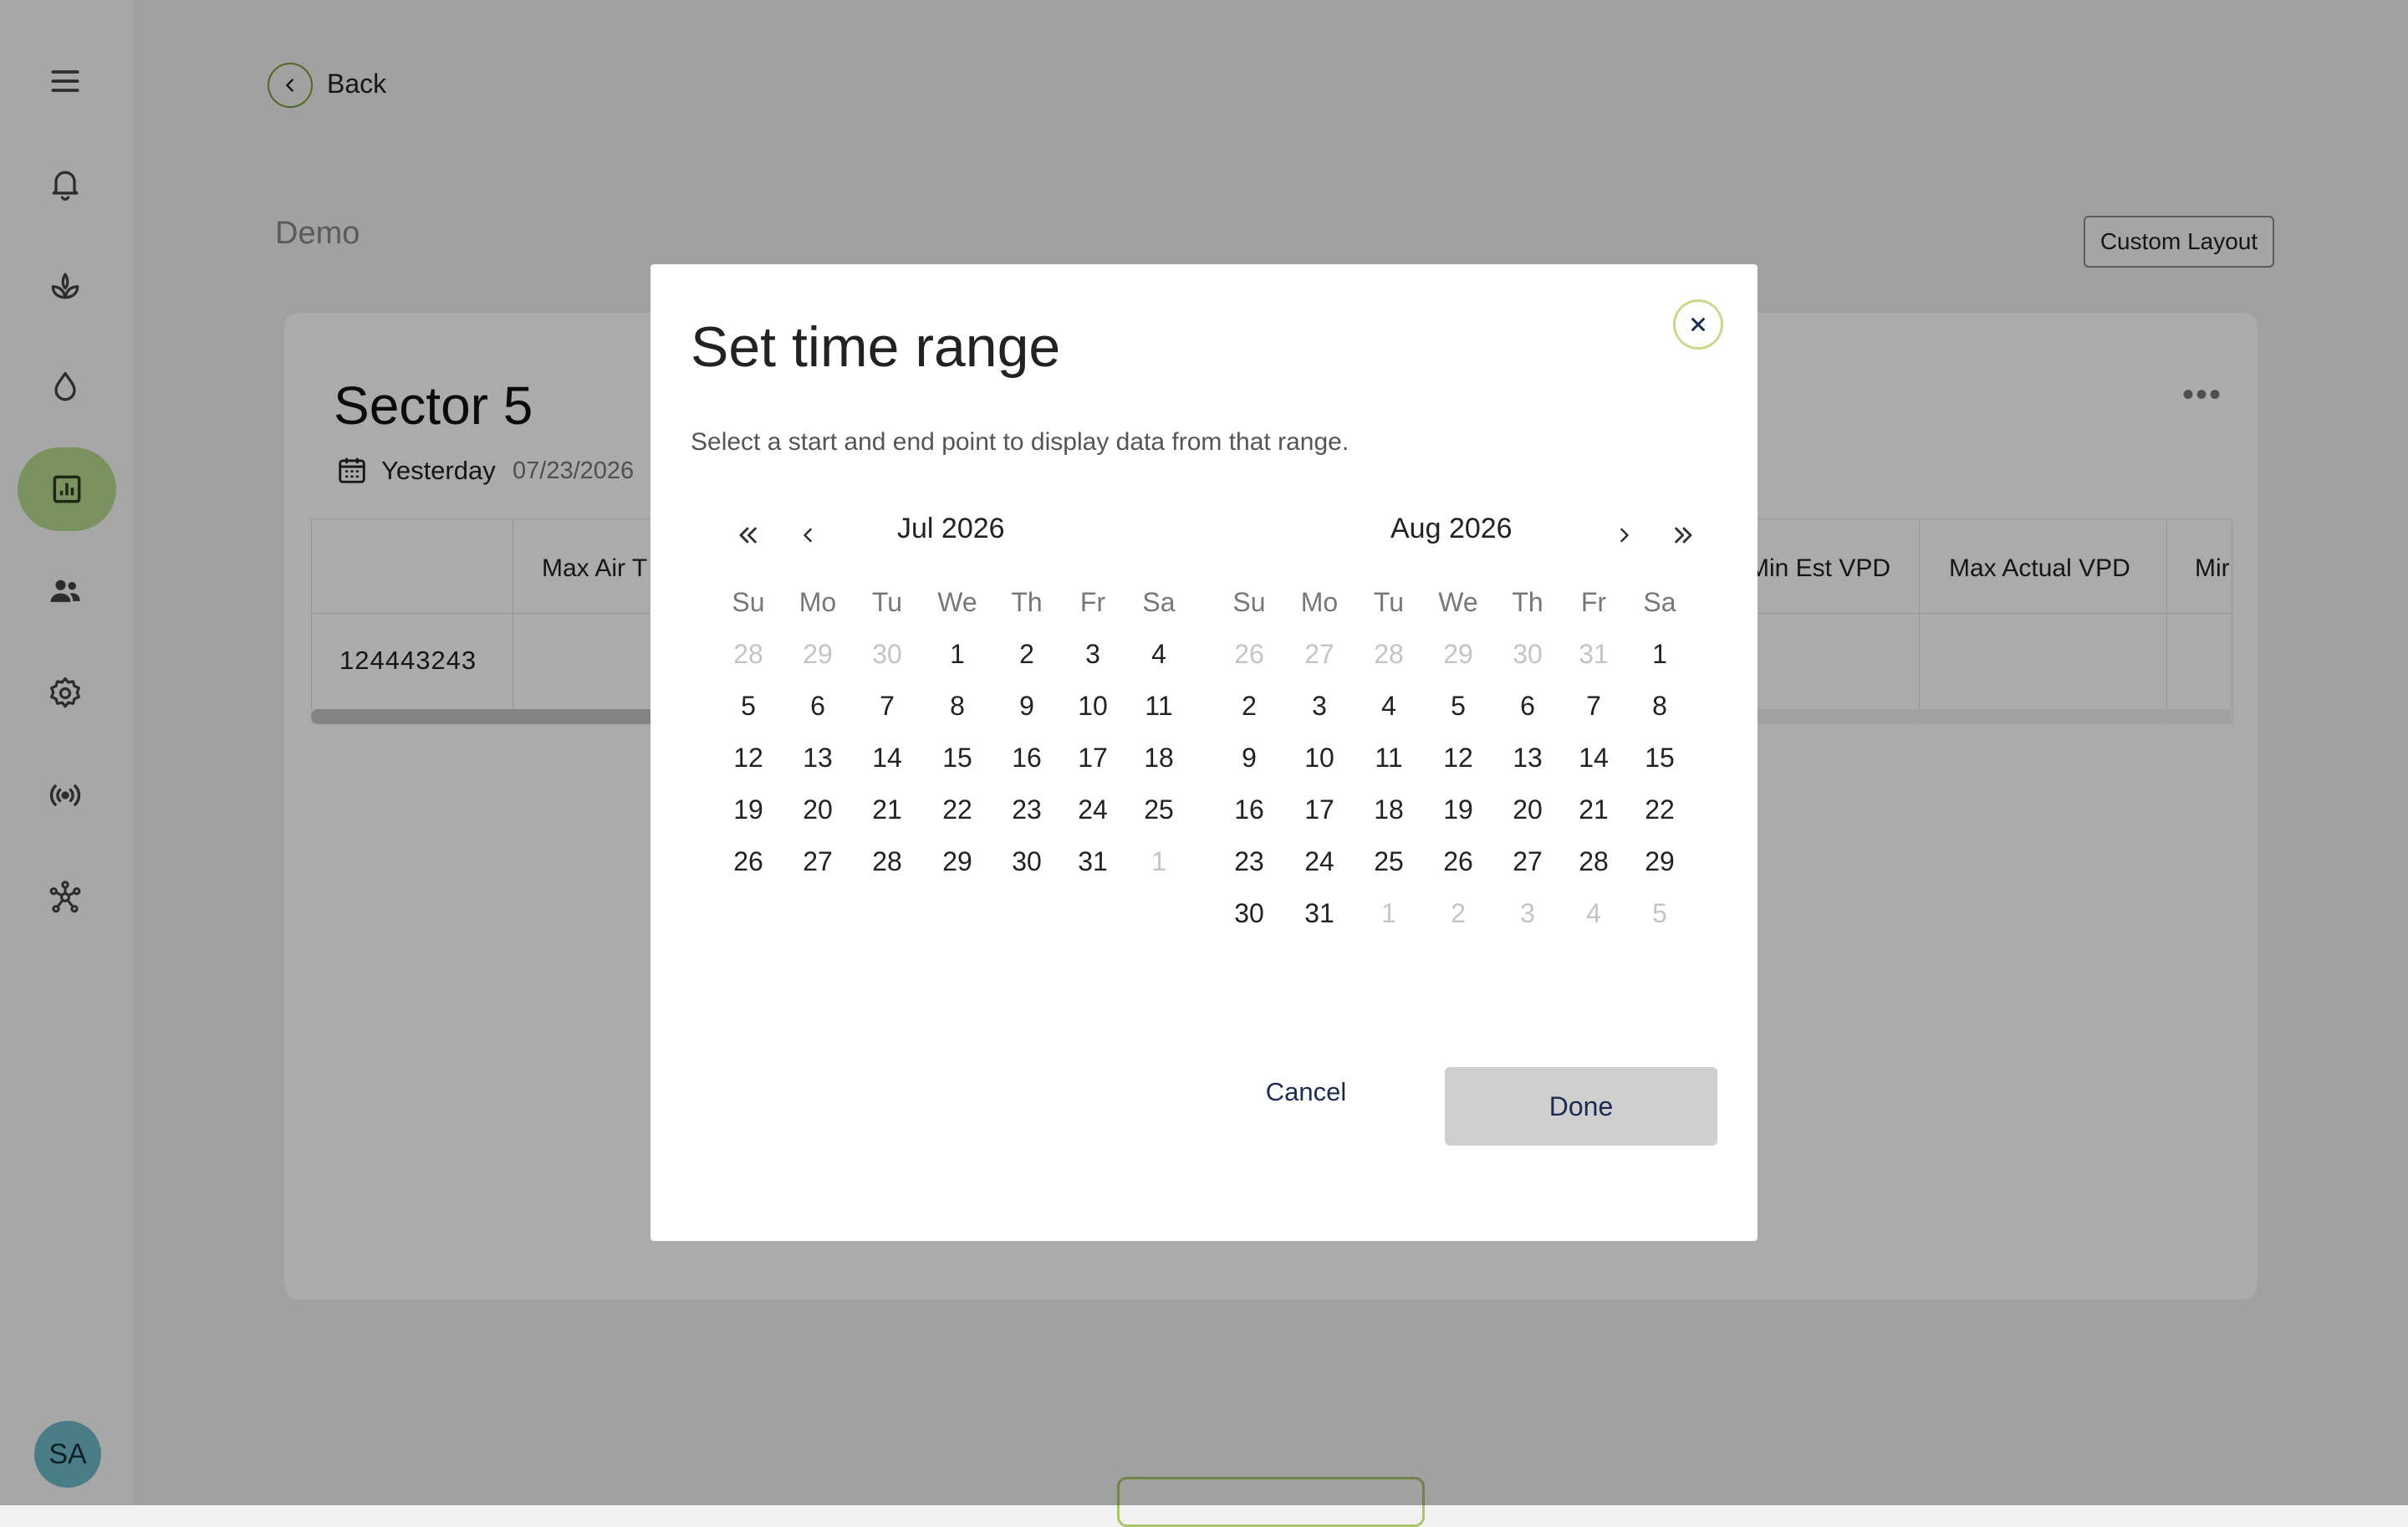  Describe the element at coordinates (1594, 655) in the screenshot. I see `calendar-day-outside-month: 31` at that location.